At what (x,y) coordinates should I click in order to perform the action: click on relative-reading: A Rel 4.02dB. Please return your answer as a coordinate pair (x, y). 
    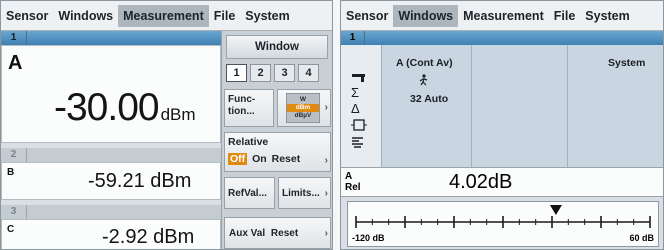
    Looking at the image, I should click on (502, 182).